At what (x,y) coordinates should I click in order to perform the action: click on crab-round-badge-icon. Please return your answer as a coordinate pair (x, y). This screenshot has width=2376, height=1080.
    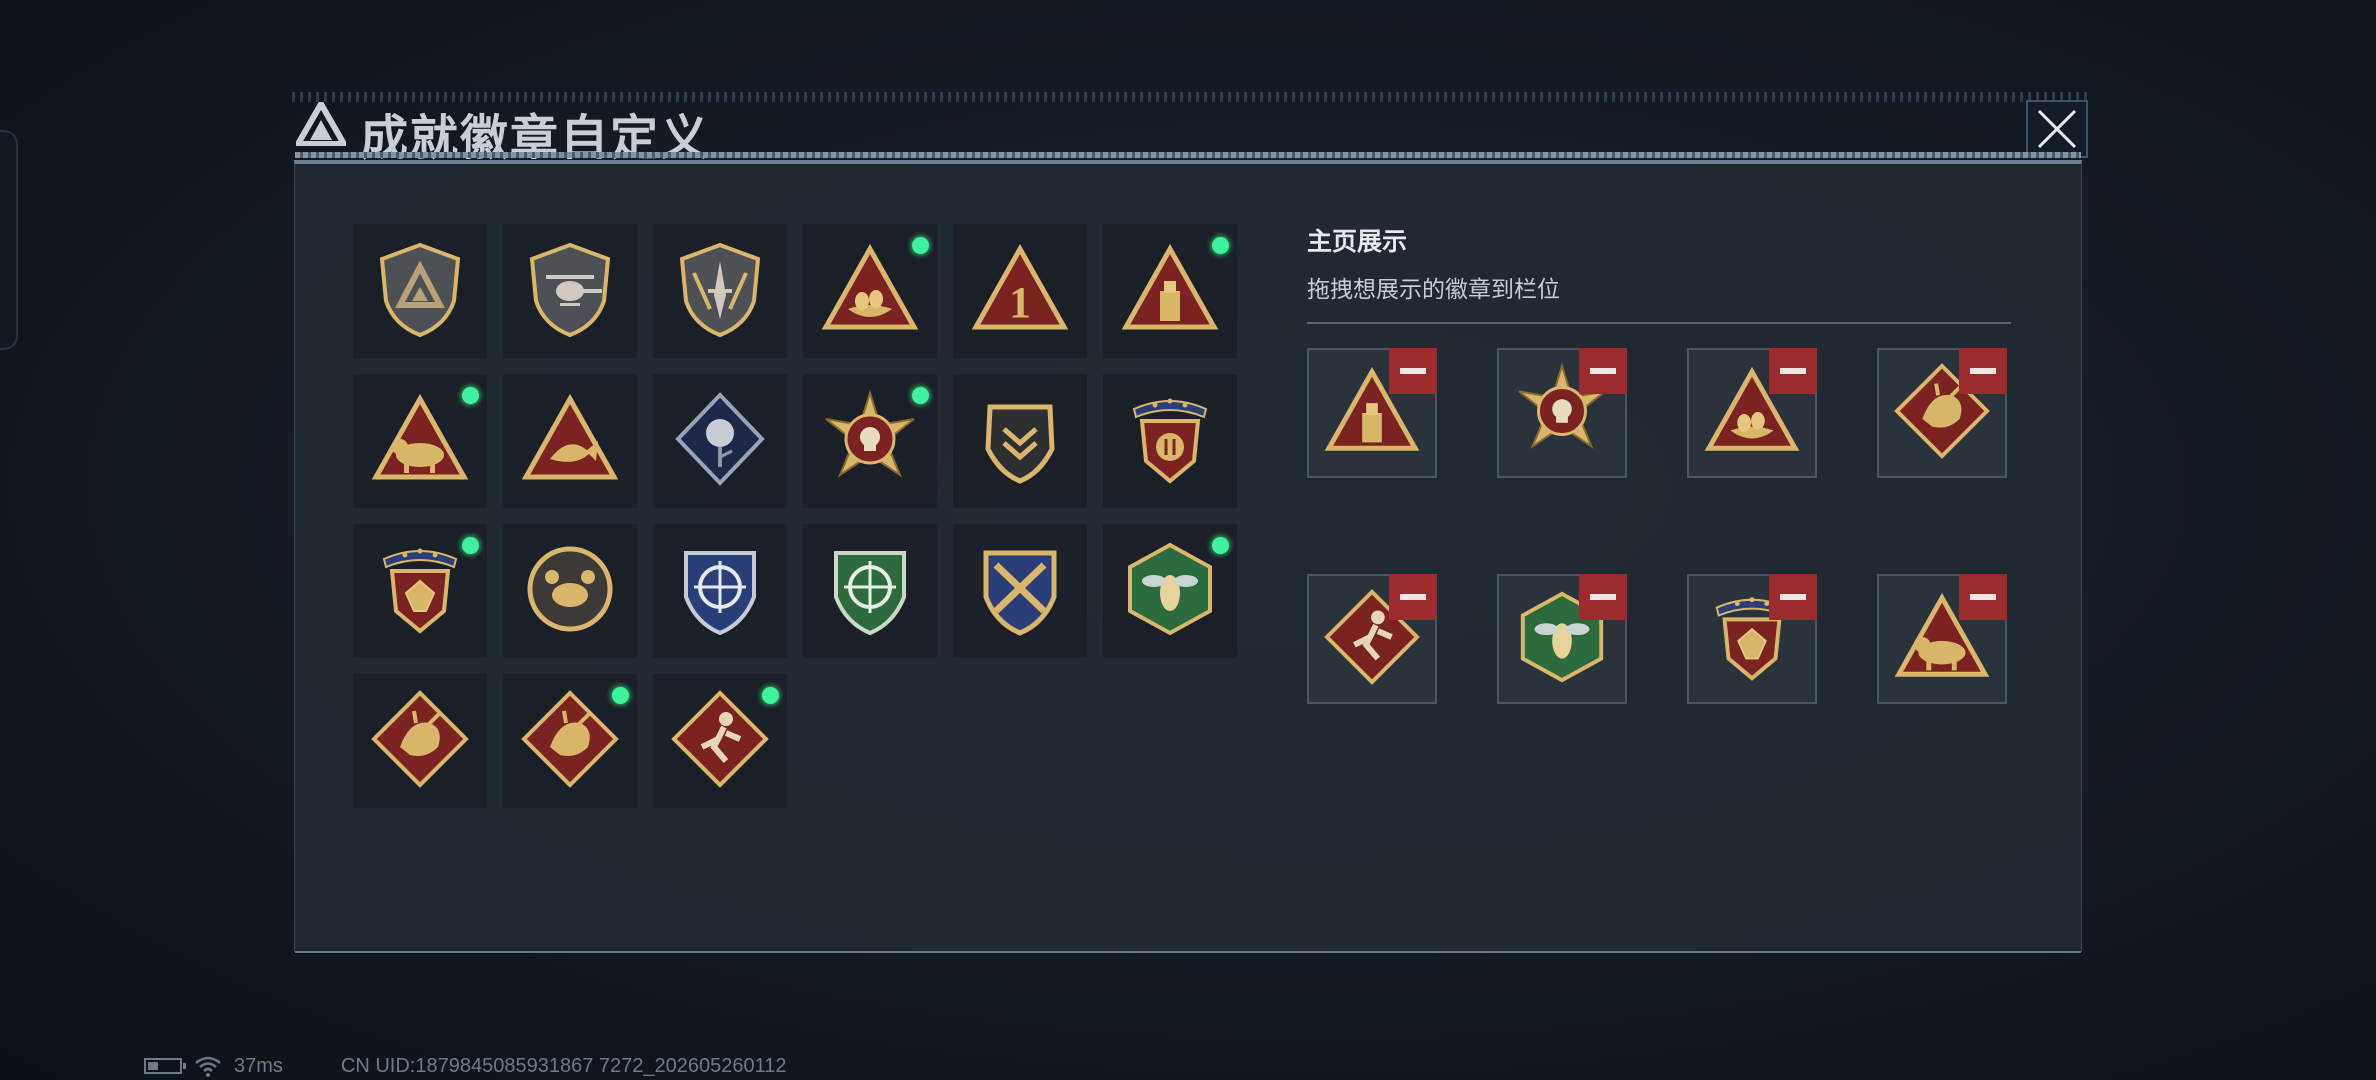
    Looking at the image, I should click on (570, 591).